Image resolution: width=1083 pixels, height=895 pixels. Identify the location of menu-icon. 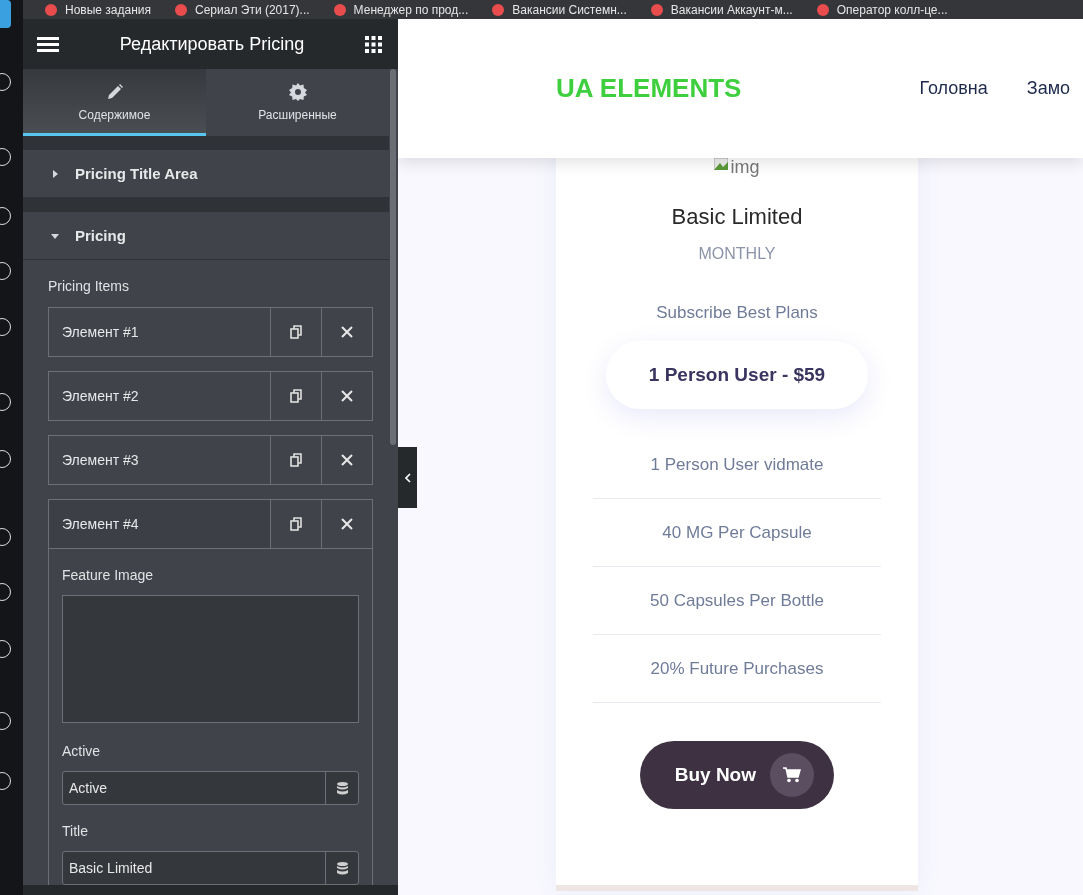
(48, 44).